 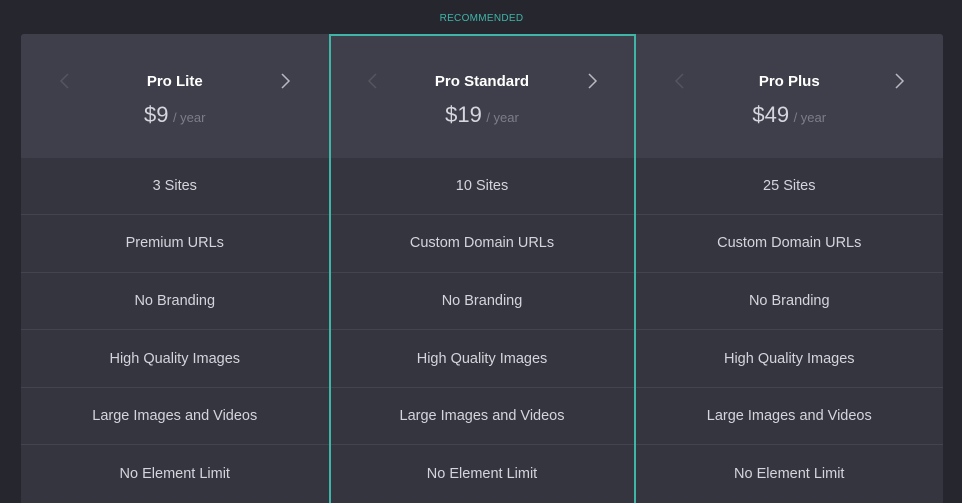 I want to click on price-line: $49 / year, so click(x=790, y=115).